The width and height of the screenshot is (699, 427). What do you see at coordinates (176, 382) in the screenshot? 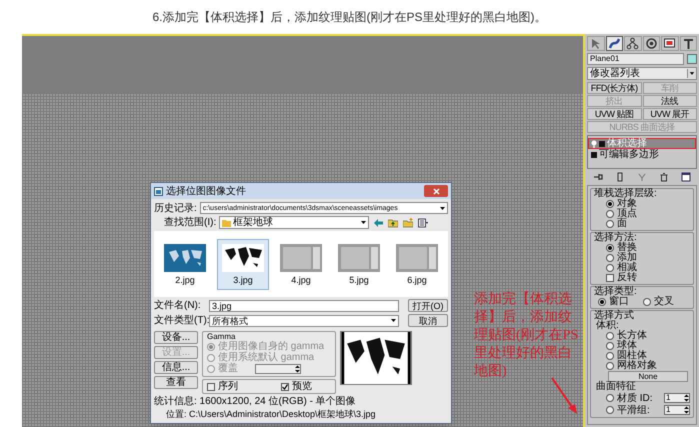
I see `dialog-button: 查看` at bounding box center [176, 382].